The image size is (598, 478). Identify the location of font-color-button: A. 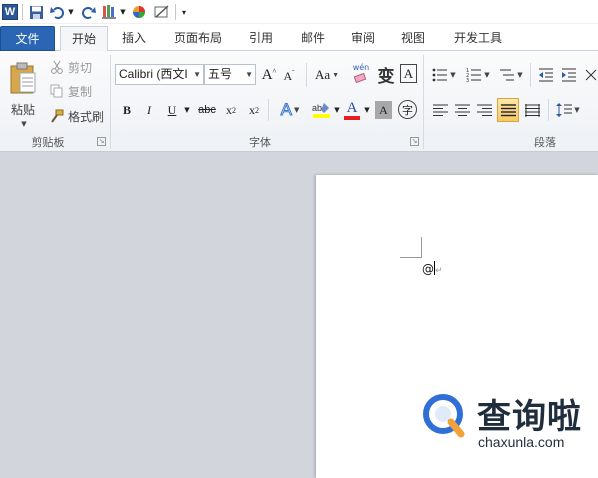
(352, 110).